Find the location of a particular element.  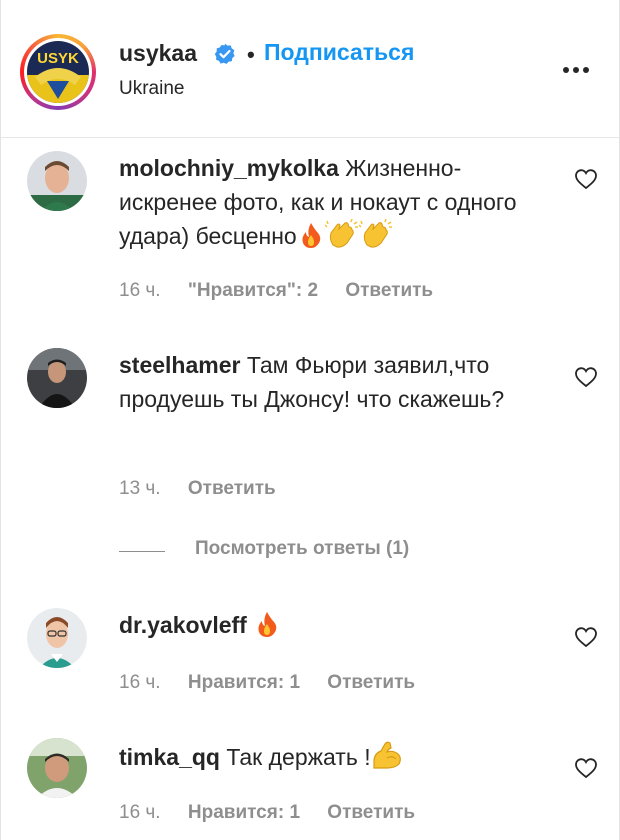

comment-text: timka_qq Так держать ! is located at coordinates (334, 757).